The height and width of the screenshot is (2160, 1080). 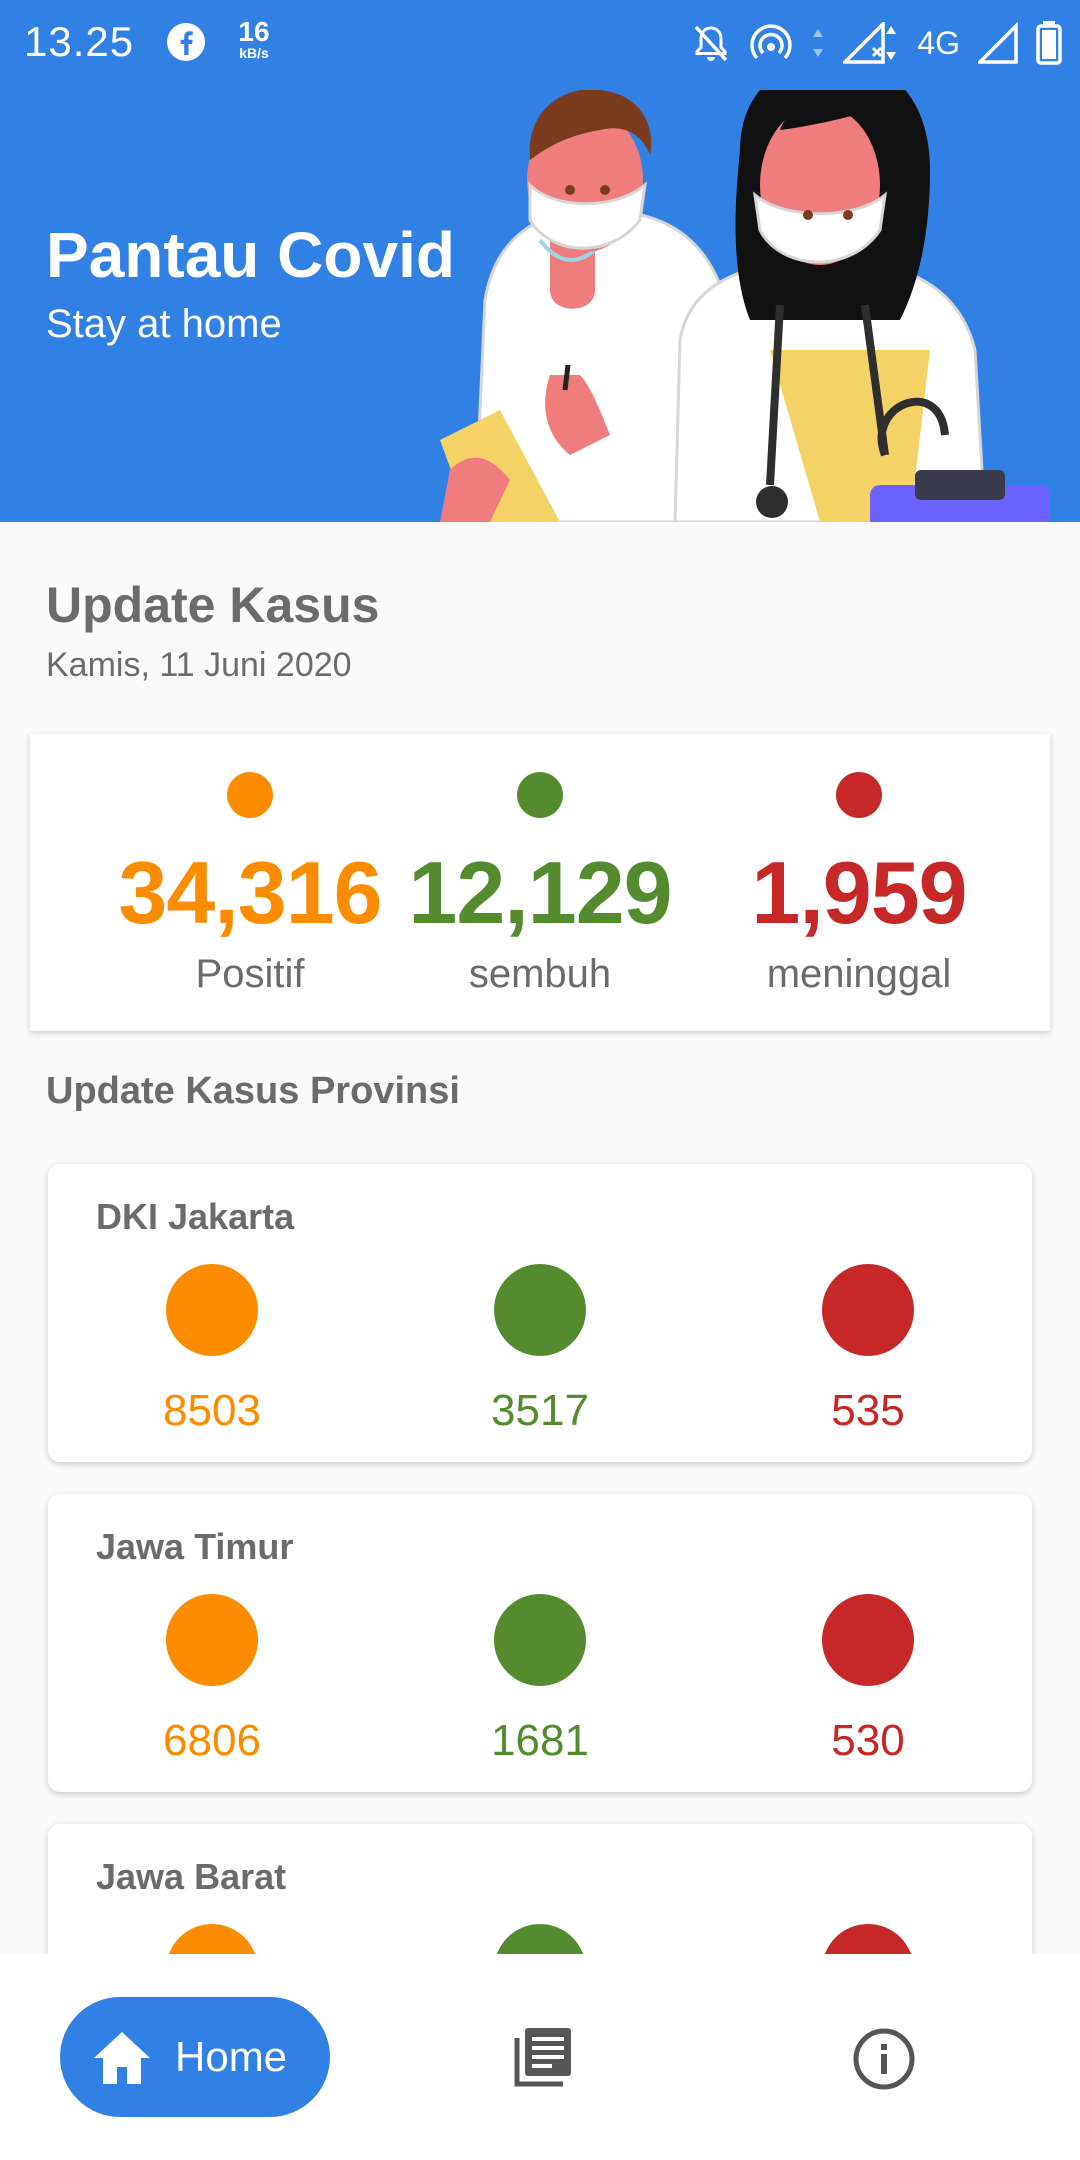 What do you see at coordinates (250, 255) in the screenshot?
I see `app-title: Pantau Covid` at bounding box center [250, 255].